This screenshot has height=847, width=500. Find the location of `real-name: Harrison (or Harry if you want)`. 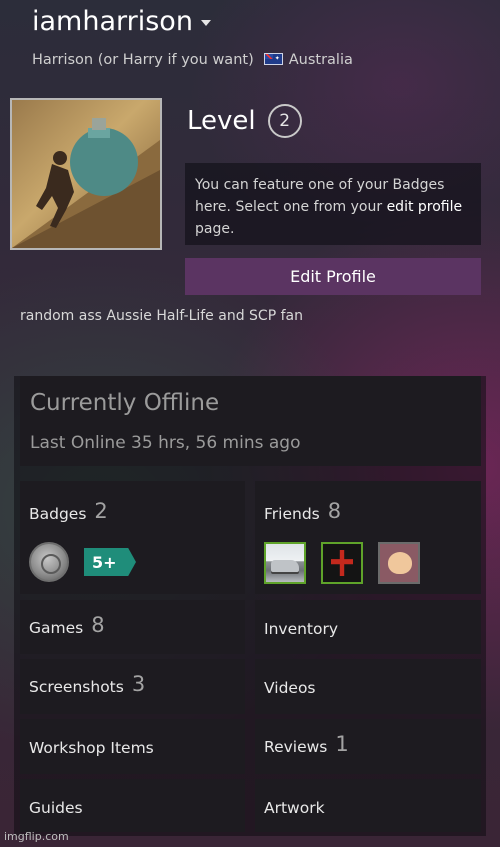

real-name: Harrison (or Harry if you want) is located at coordinates (143, 60).